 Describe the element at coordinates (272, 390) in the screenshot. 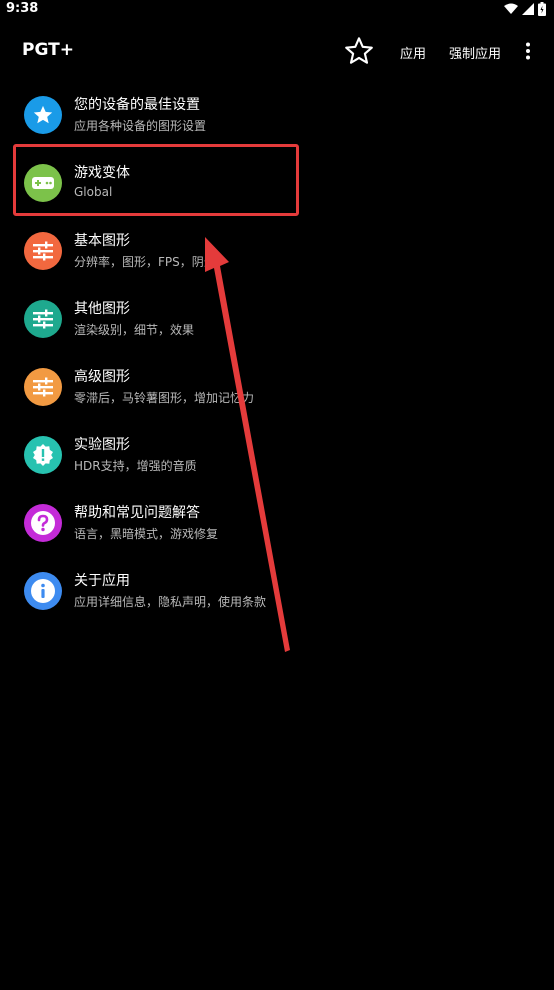

I see `menu-item-advanced-graphics: 高级图形 零滞后，马铃薯图形，增加记忆力` at that location.